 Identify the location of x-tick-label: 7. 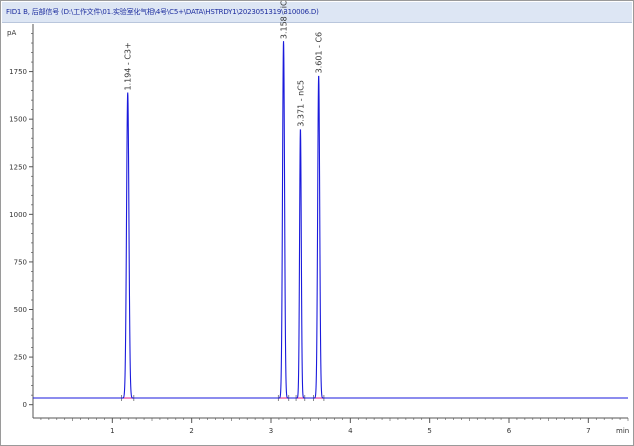
(588, 431).